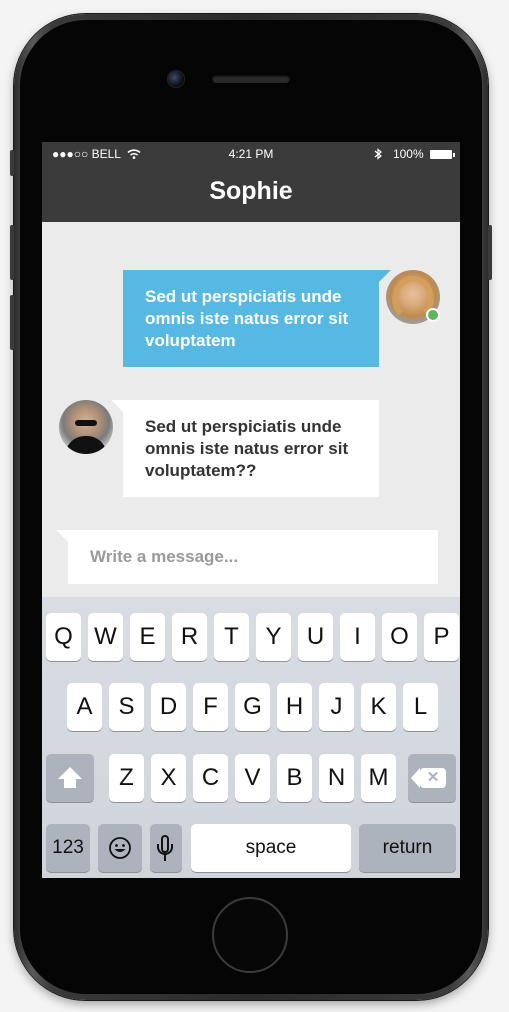 This screenshot has width=509, height=1012. Describe the element at coordinates (189, 637) in the screenshot. I see `key-r: R` at that location.